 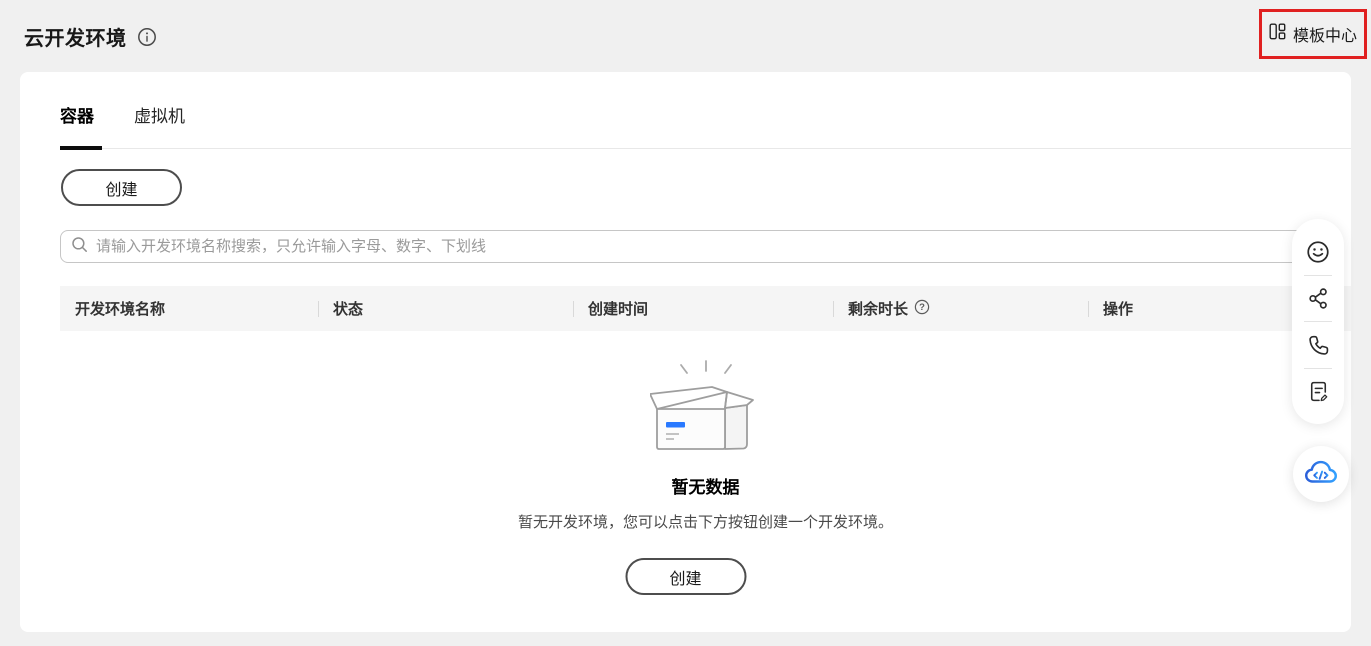 I want to click on empty-title: 暂无数据, so click(x=705, y=487).